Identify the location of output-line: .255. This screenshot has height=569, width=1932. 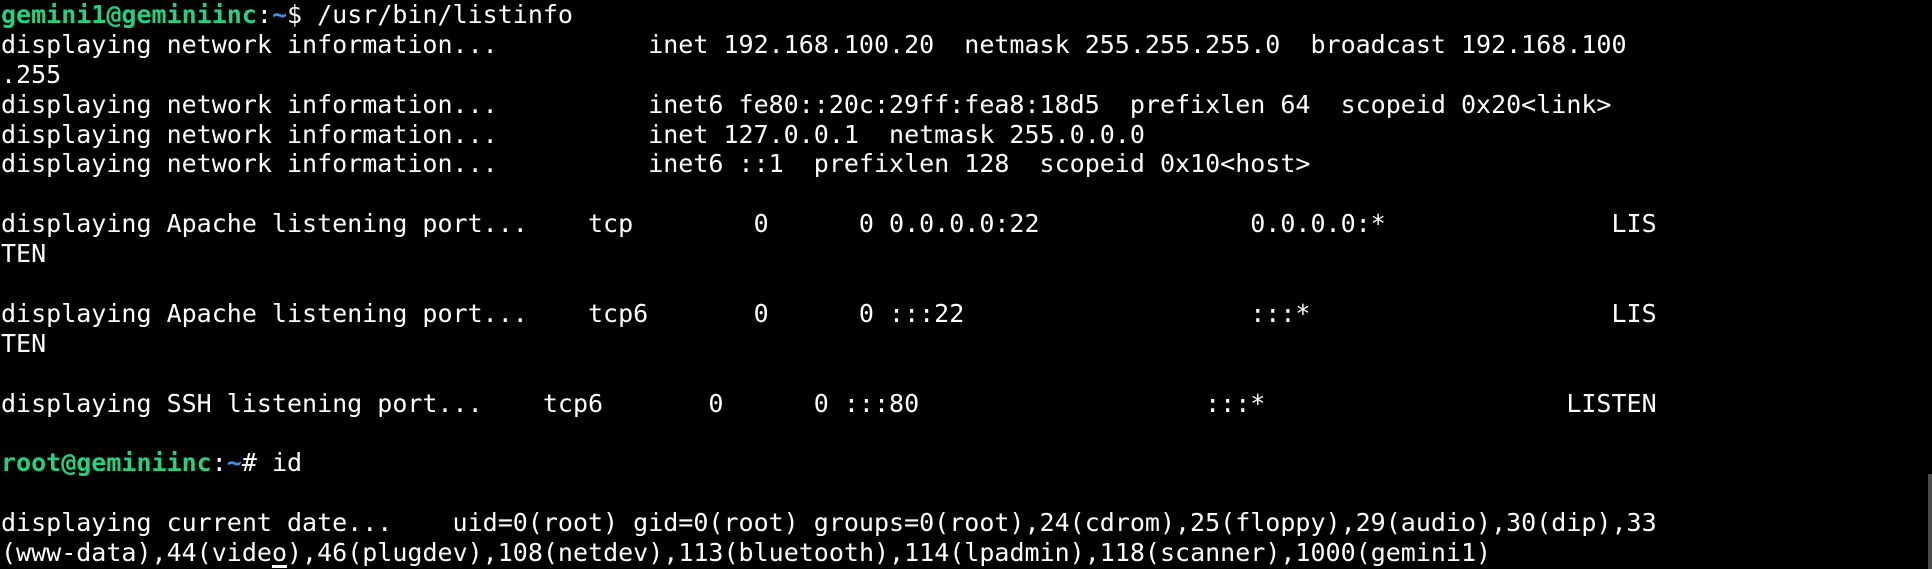
(31, 74).